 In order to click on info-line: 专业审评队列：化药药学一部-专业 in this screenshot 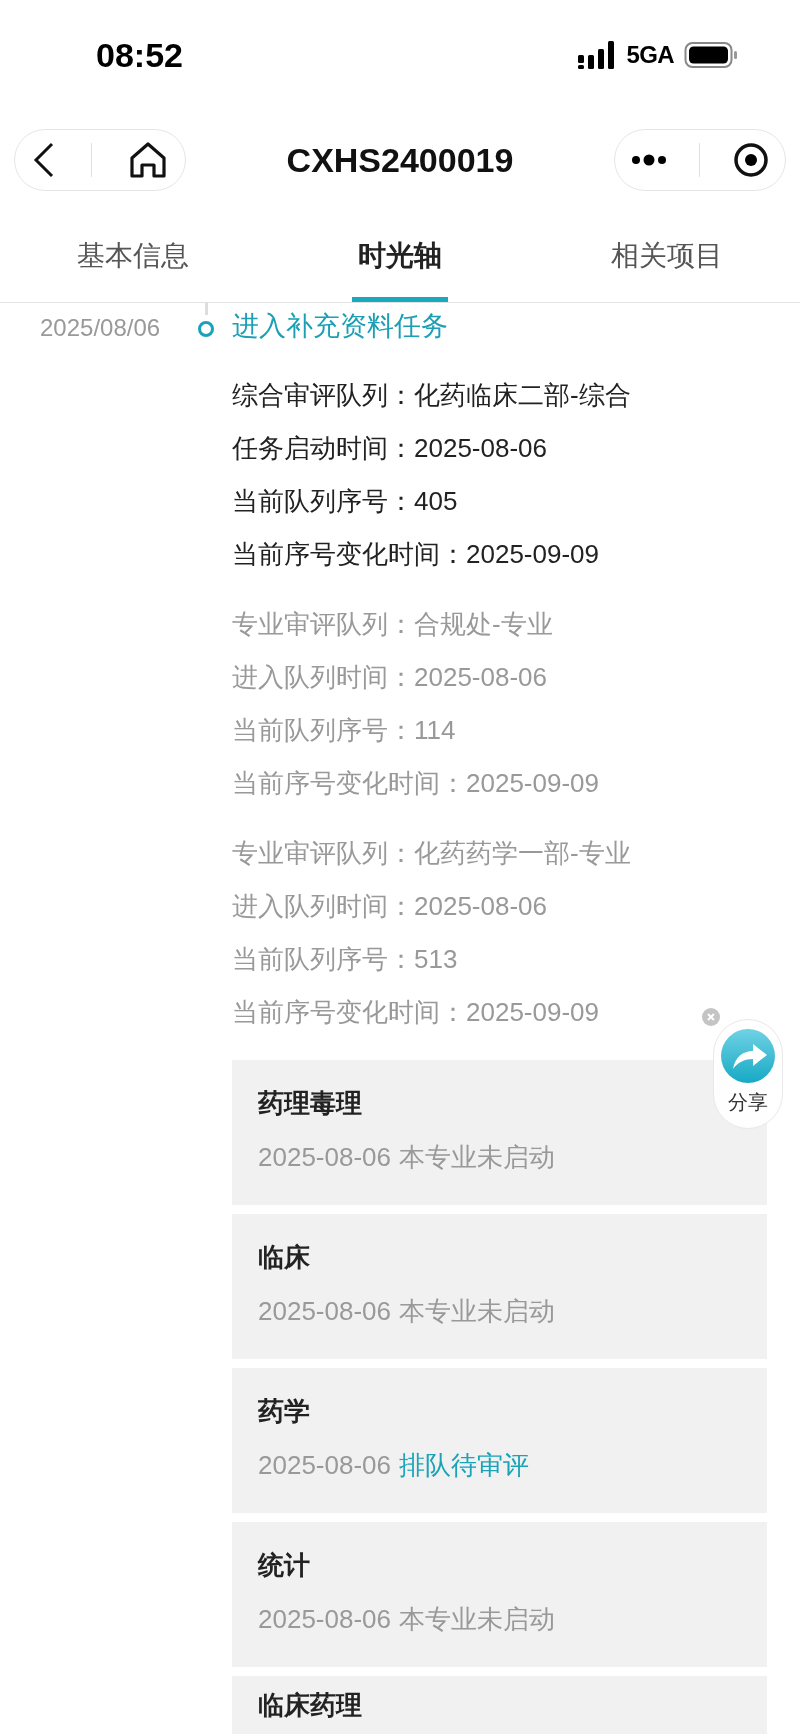, I will do `click(431, 853)`.